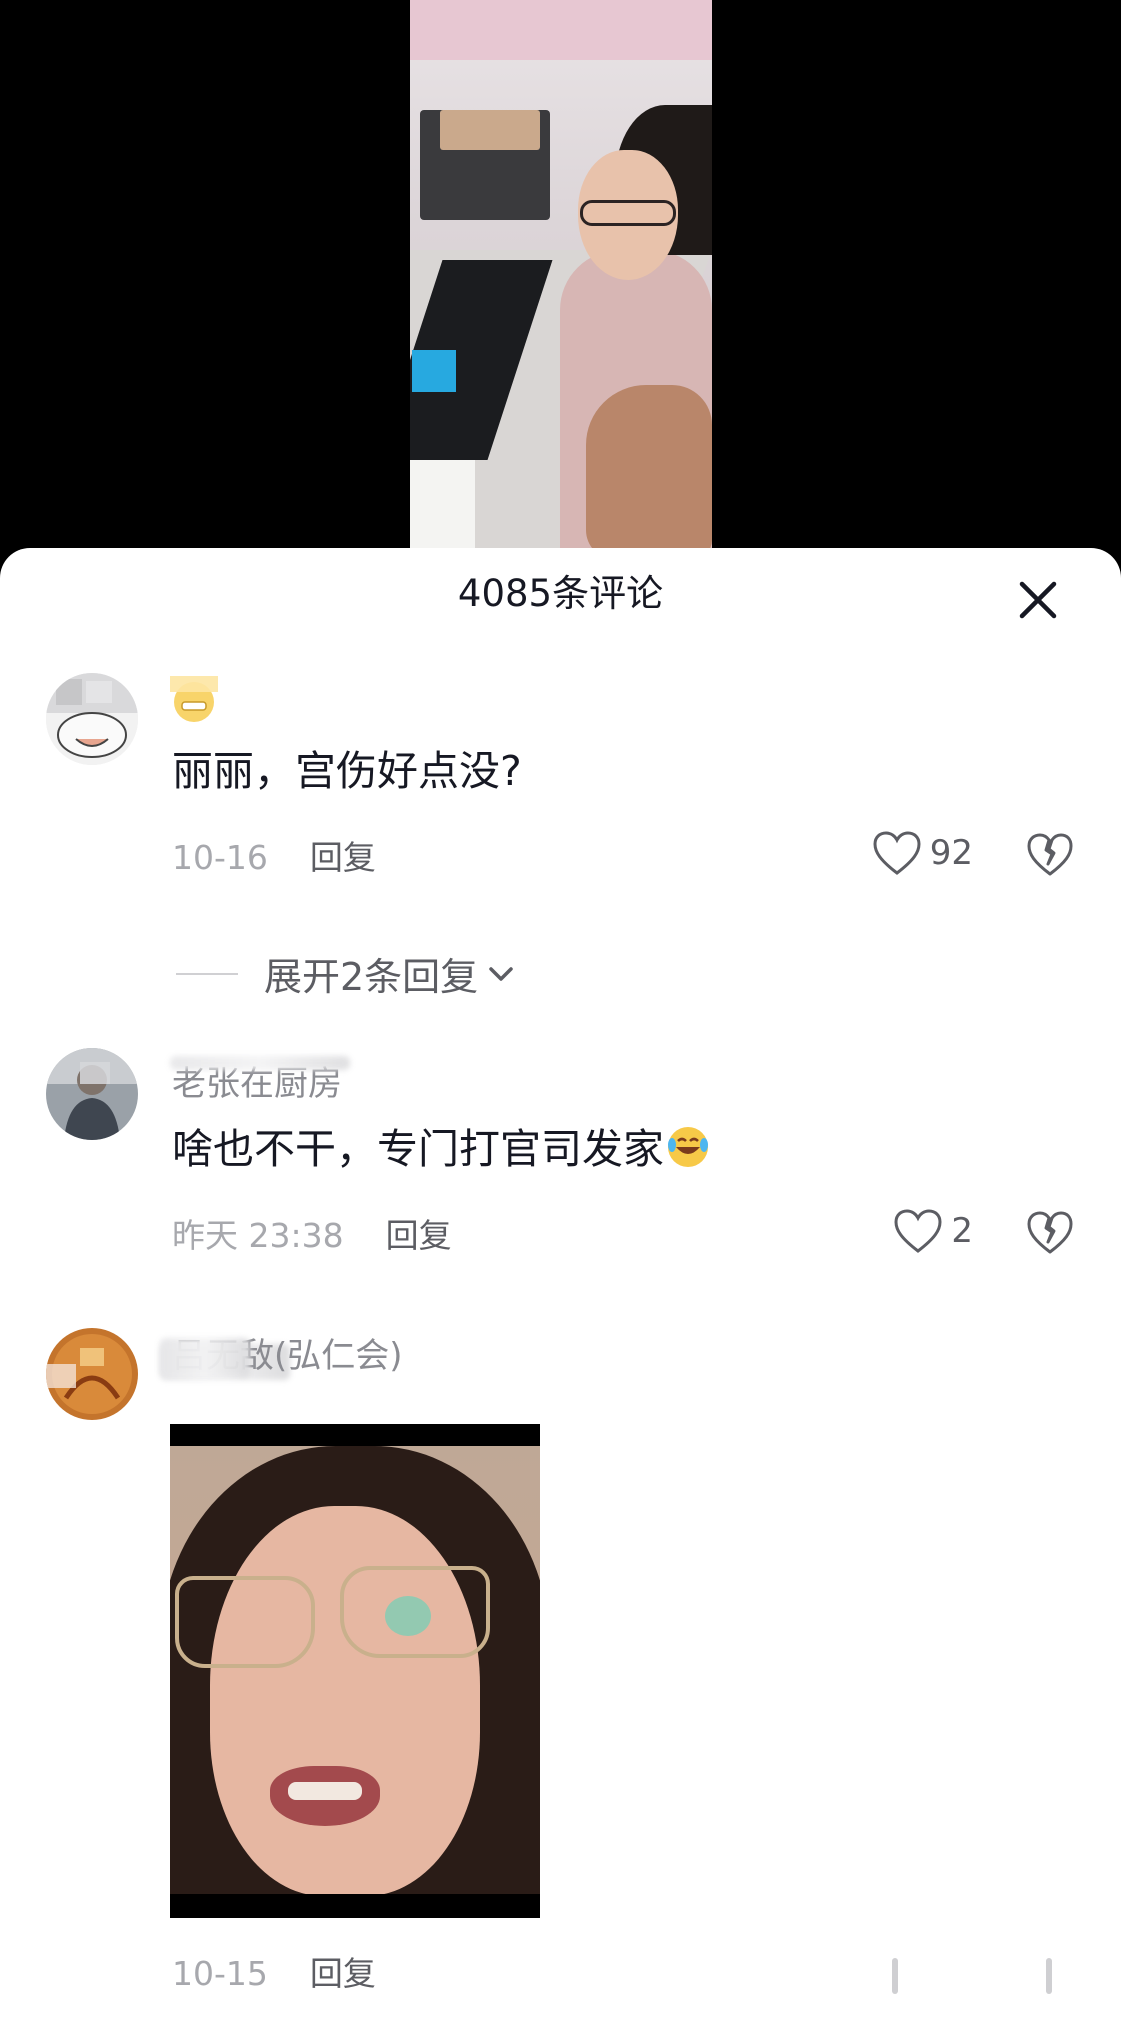  Describe the element at coordinates (245, 1622) in the screenshot. I see `photo-glasses-left` at that location.